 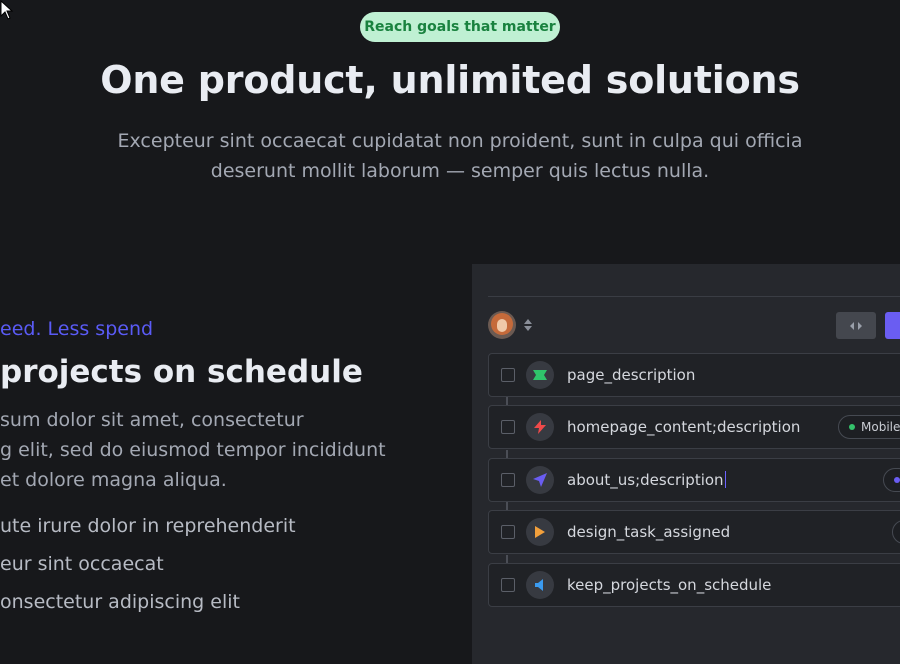 I want to click on text-caret, so click(x=725, y=479).